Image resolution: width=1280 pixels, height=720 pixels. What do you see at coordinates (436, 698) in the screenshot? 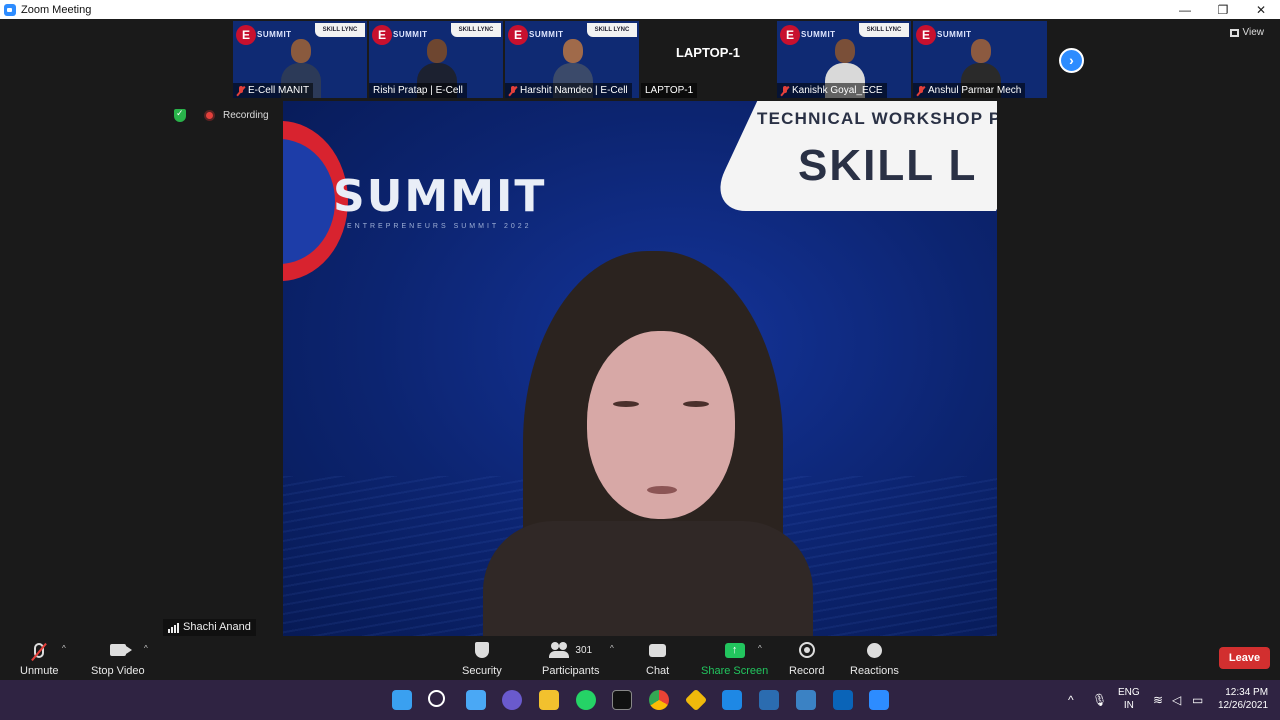
I see `search-icon` at bounding box center [436, 698].